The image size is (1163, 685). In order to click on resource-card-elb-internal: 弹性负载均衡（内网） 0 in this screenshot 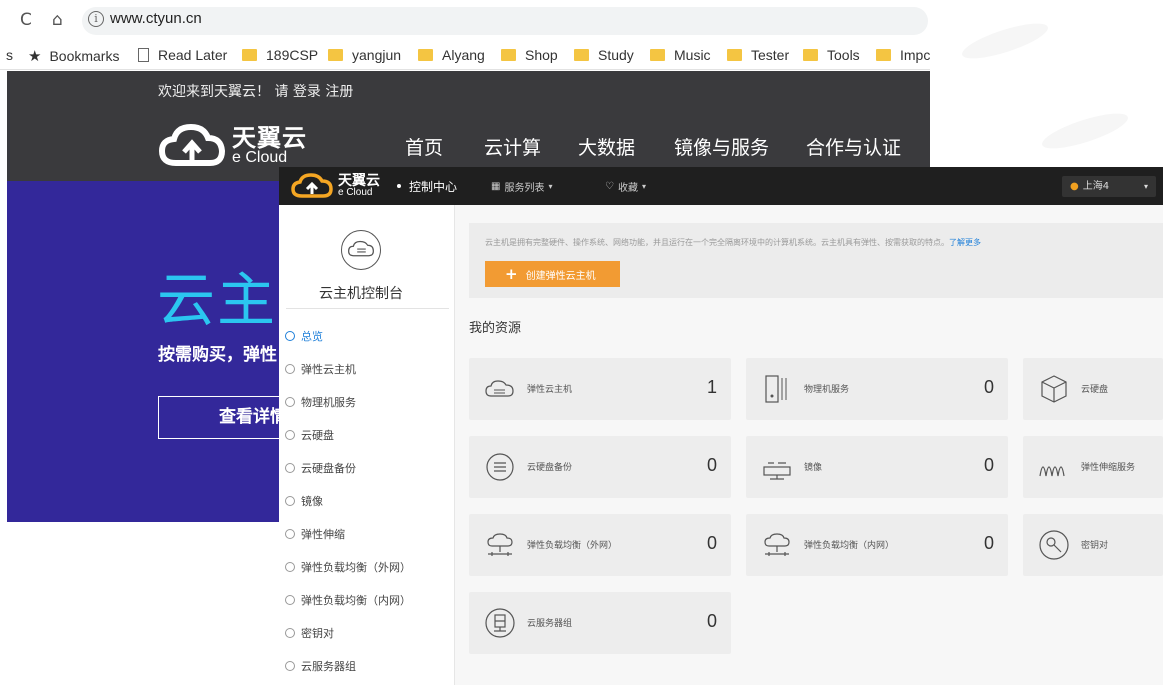, I will do `click(877, 545)`.